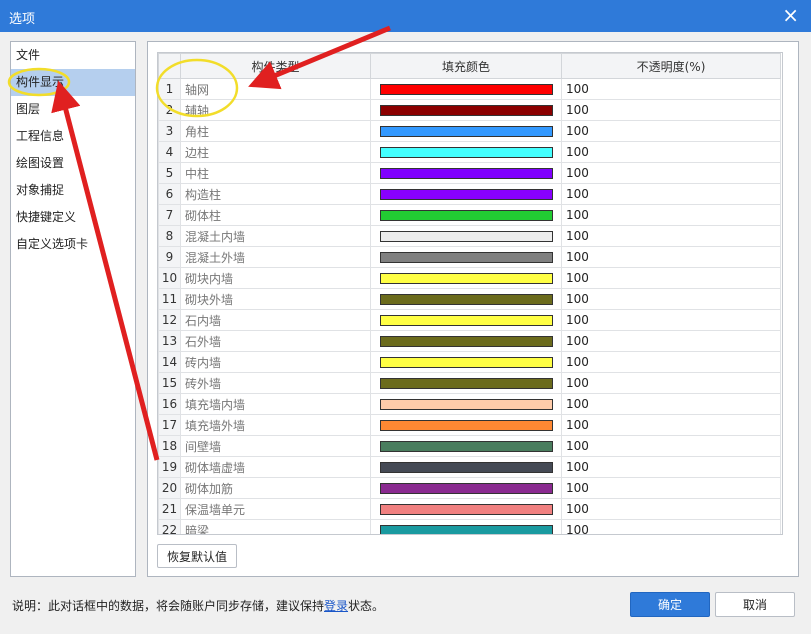  I want to click on column-header-type: 构件类型, so click(275, 66).